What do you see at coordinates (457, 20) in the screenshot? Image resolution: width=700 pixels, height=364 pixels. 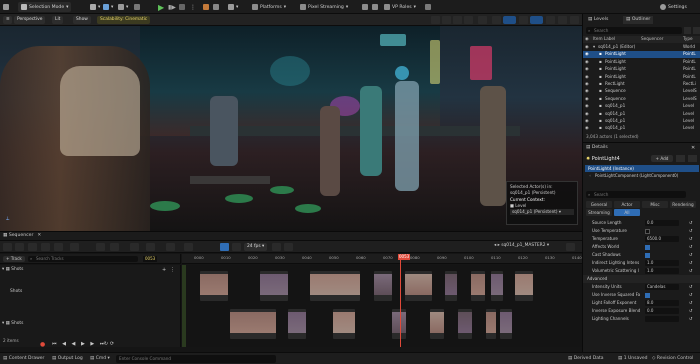 I see `rotate-icon` at bounding box center [457, 20].